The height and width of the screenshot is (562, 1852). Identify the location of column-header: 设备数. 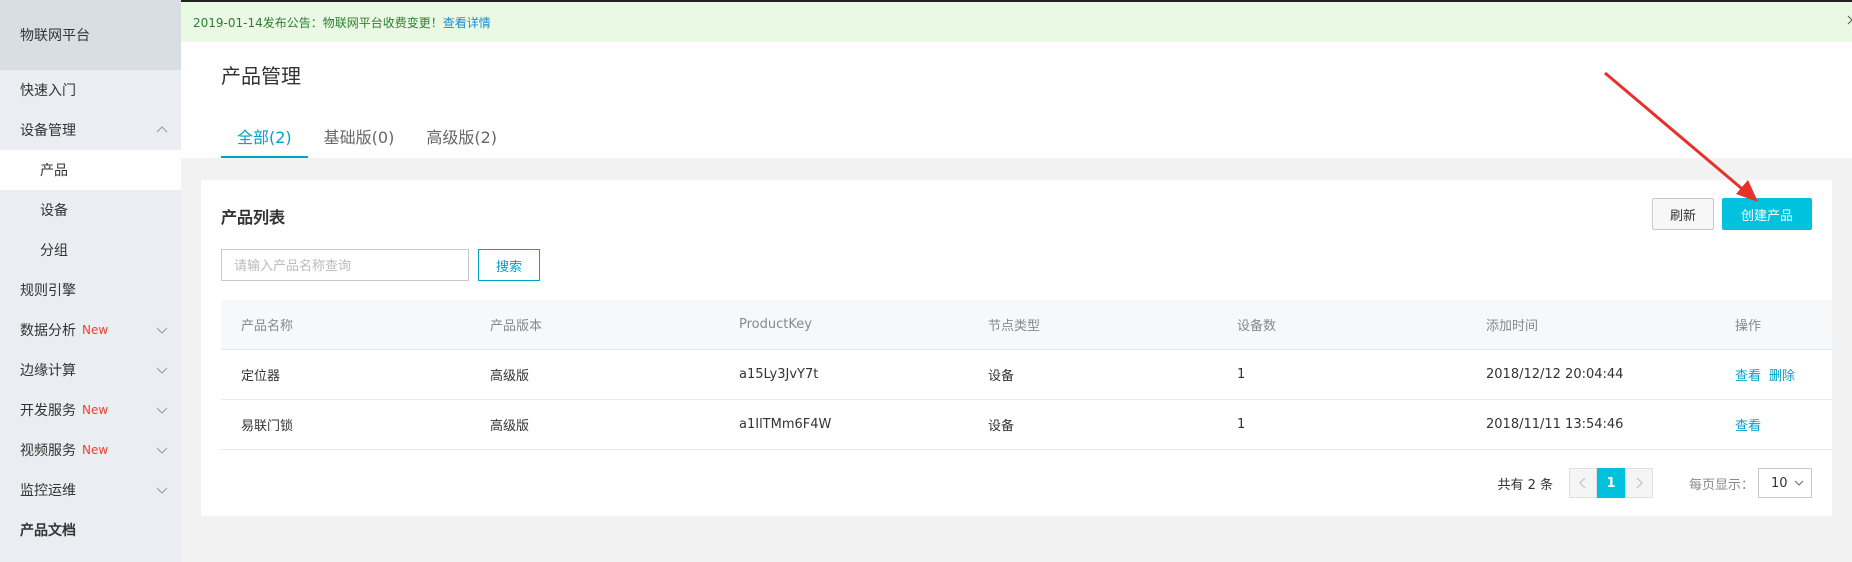
(1257, 326).